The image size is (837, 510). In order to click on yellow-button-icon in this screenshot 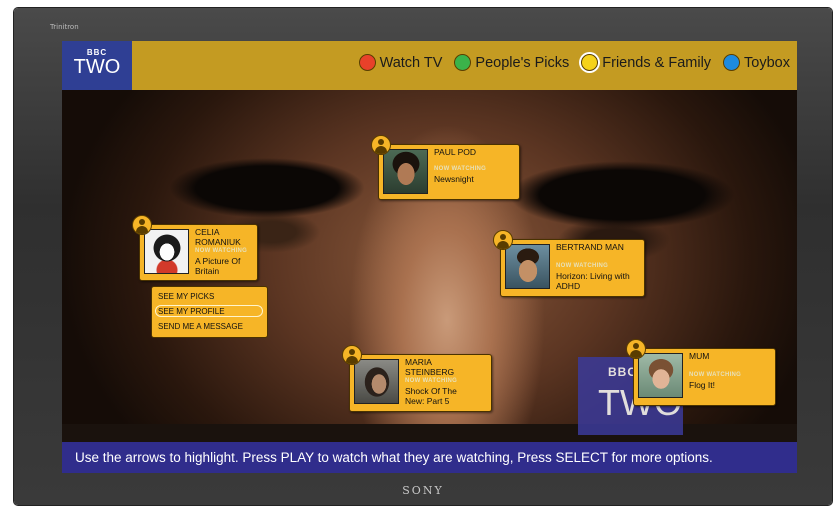, I will do `click(590, 62)`.